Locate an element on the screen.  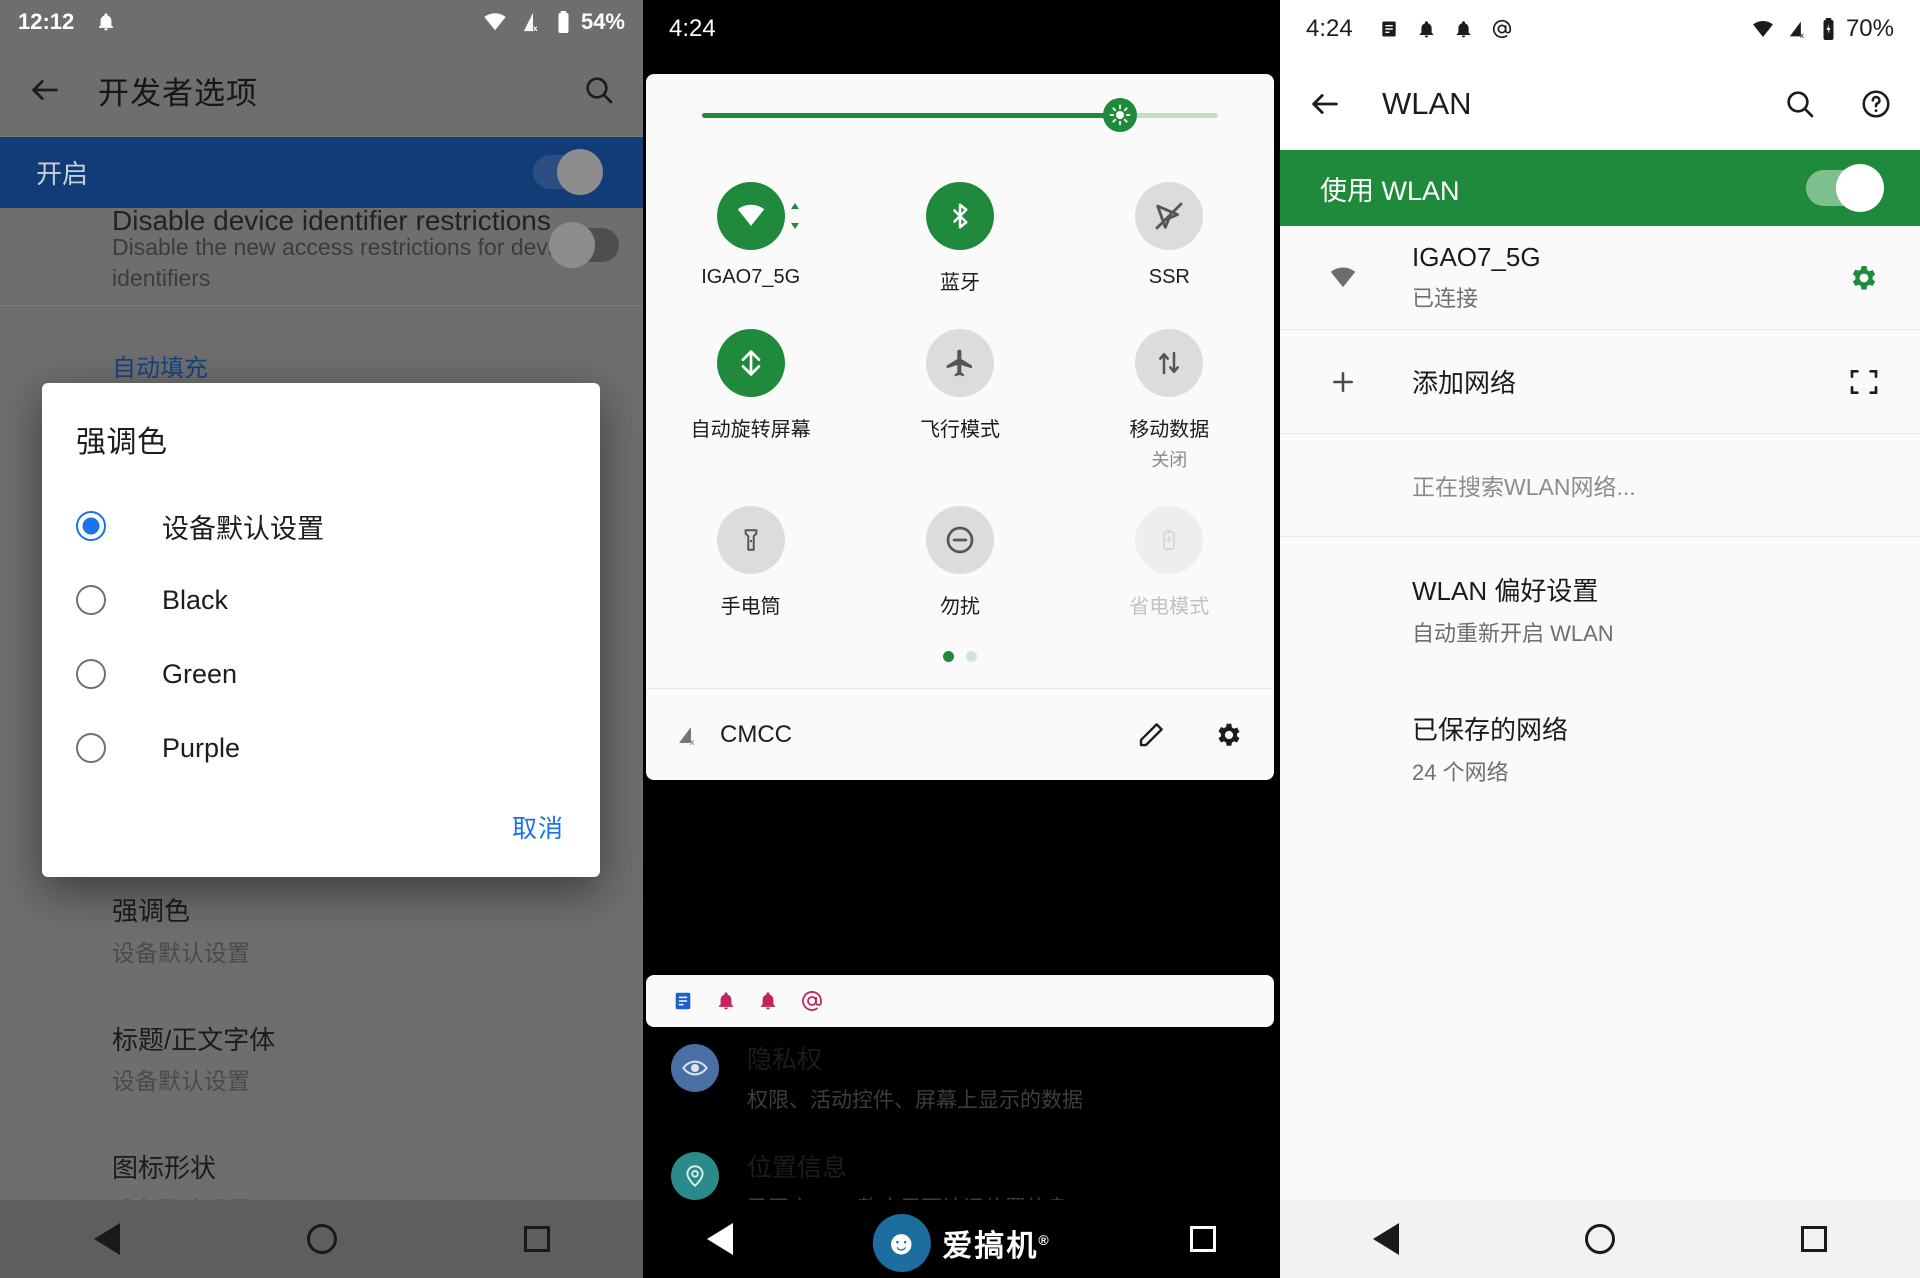
airplane-icon is located at coordinates (959, 363).